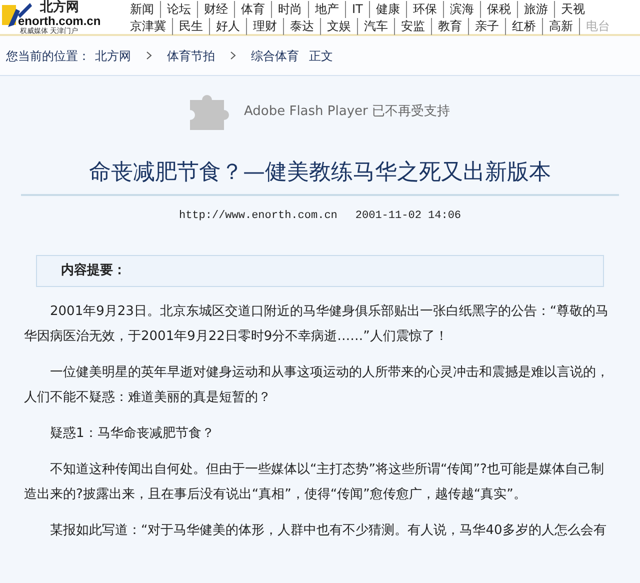 The width and height of the screenshot is (640, 583). What do you see at coordinates (190, 26) in the screenshot?
I see `nav-link: 民生` at bounding box center [190, 26].